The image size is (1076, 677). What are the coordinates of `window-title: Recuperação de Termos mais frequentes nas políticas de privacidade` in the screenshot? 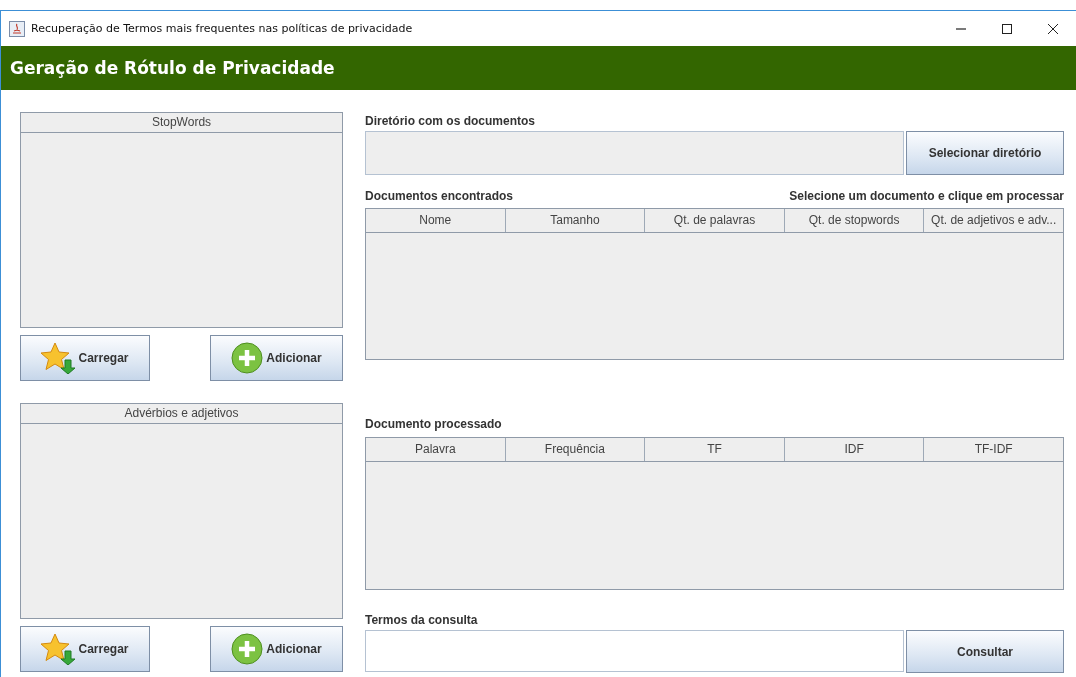 It's located at (222, 28).